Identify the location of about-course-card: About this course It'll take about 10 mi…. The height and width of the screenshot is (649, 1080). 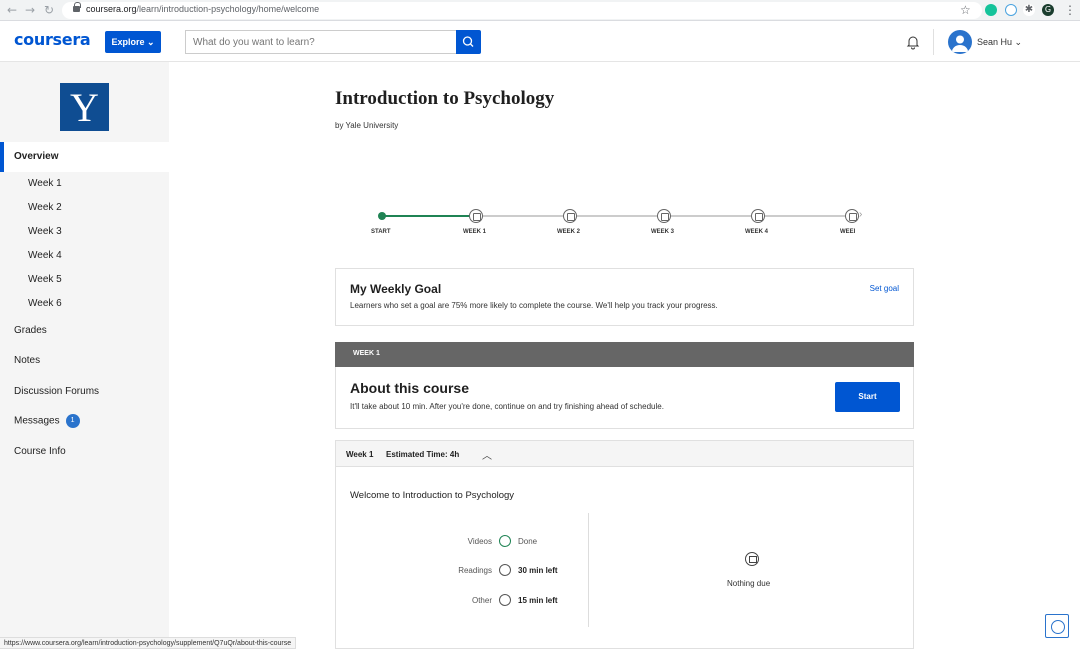
(624, 398).